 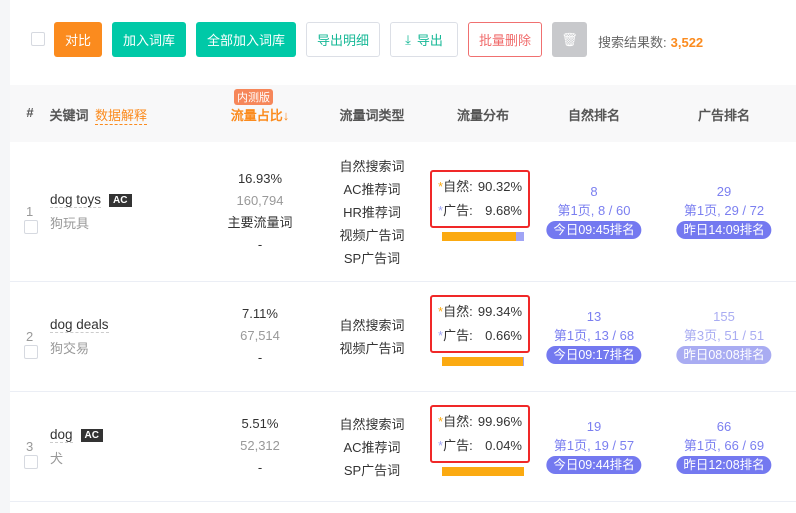 I want to click on traffic-type: HR推荐词, so click(x=372, y=212).